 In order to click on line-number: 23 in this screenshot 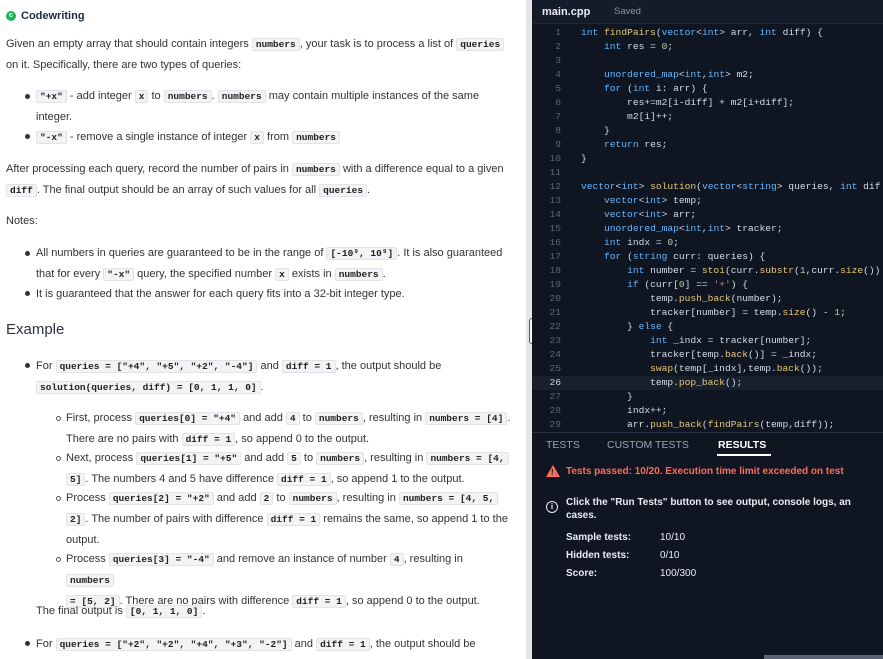, I will do `click(555, 340)`.